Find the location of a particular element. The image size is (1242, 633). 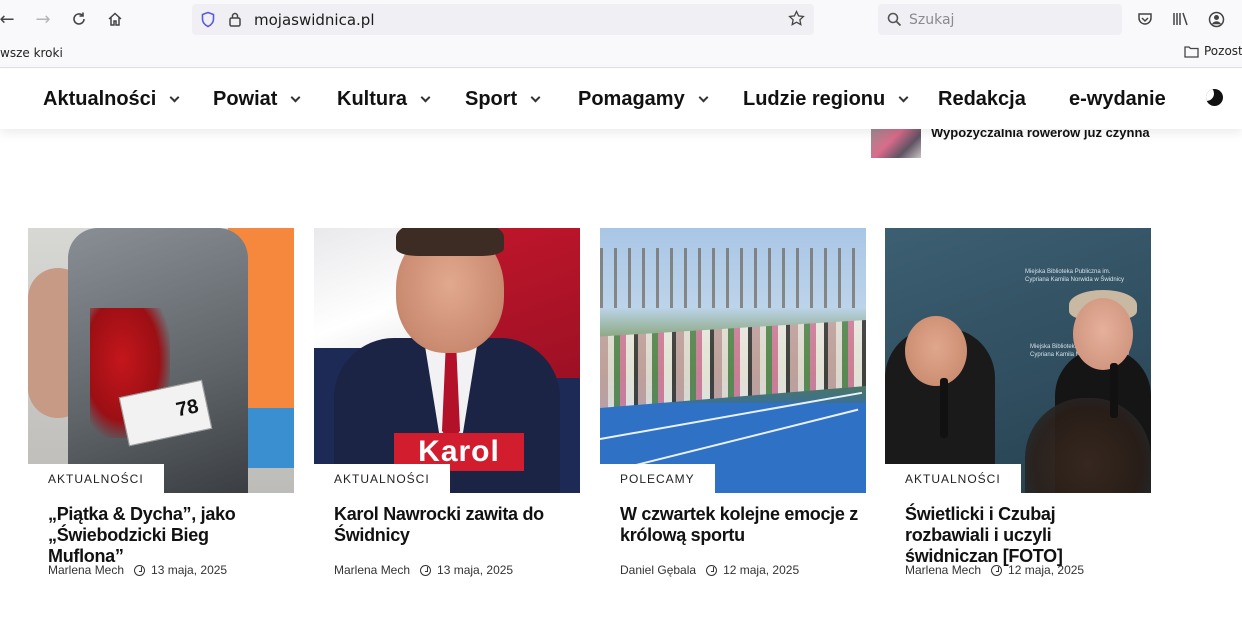

search-placeholder: Szukaj is located at coordinates (932, 20).